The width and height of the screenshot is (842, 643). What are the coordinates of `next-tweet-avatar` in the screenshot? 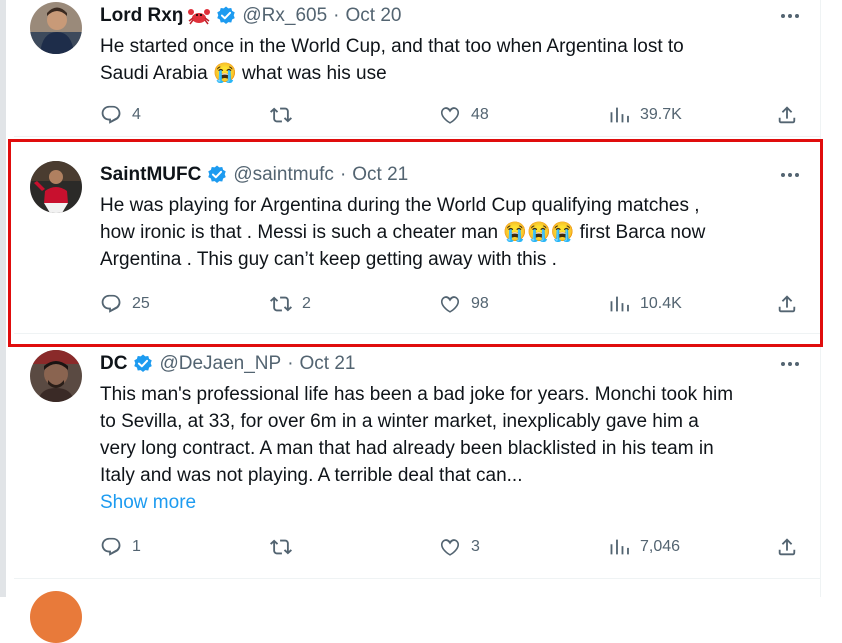 It's located at (56, 617).